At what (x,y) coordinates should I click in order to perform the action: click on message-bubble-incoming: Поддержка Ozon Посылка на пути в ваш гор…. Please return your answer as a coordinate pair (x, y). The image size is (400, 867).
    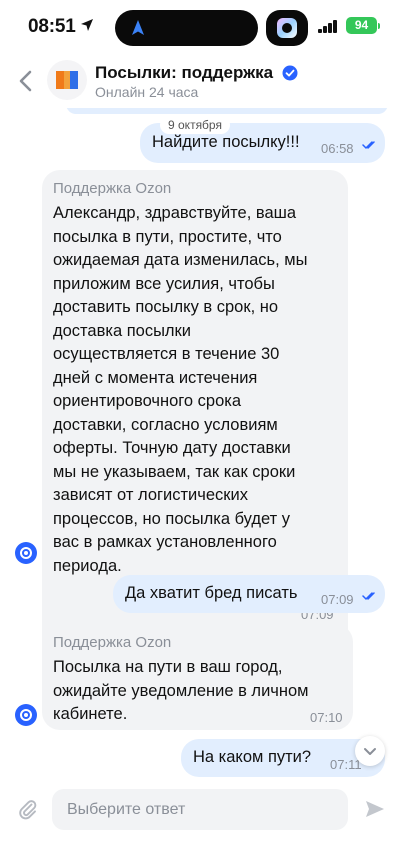
    Looking at the image, I should click on (197, 677).